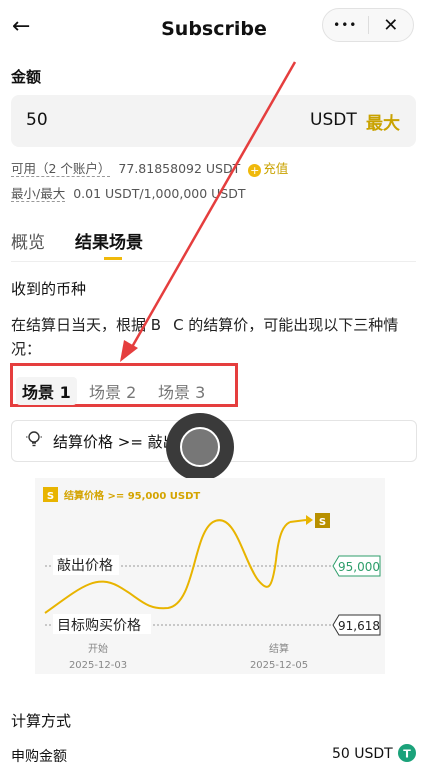 Image resolution: width=428 pixels, height=771 pixels. I want to click on svg-text: T, so click(407, 754).